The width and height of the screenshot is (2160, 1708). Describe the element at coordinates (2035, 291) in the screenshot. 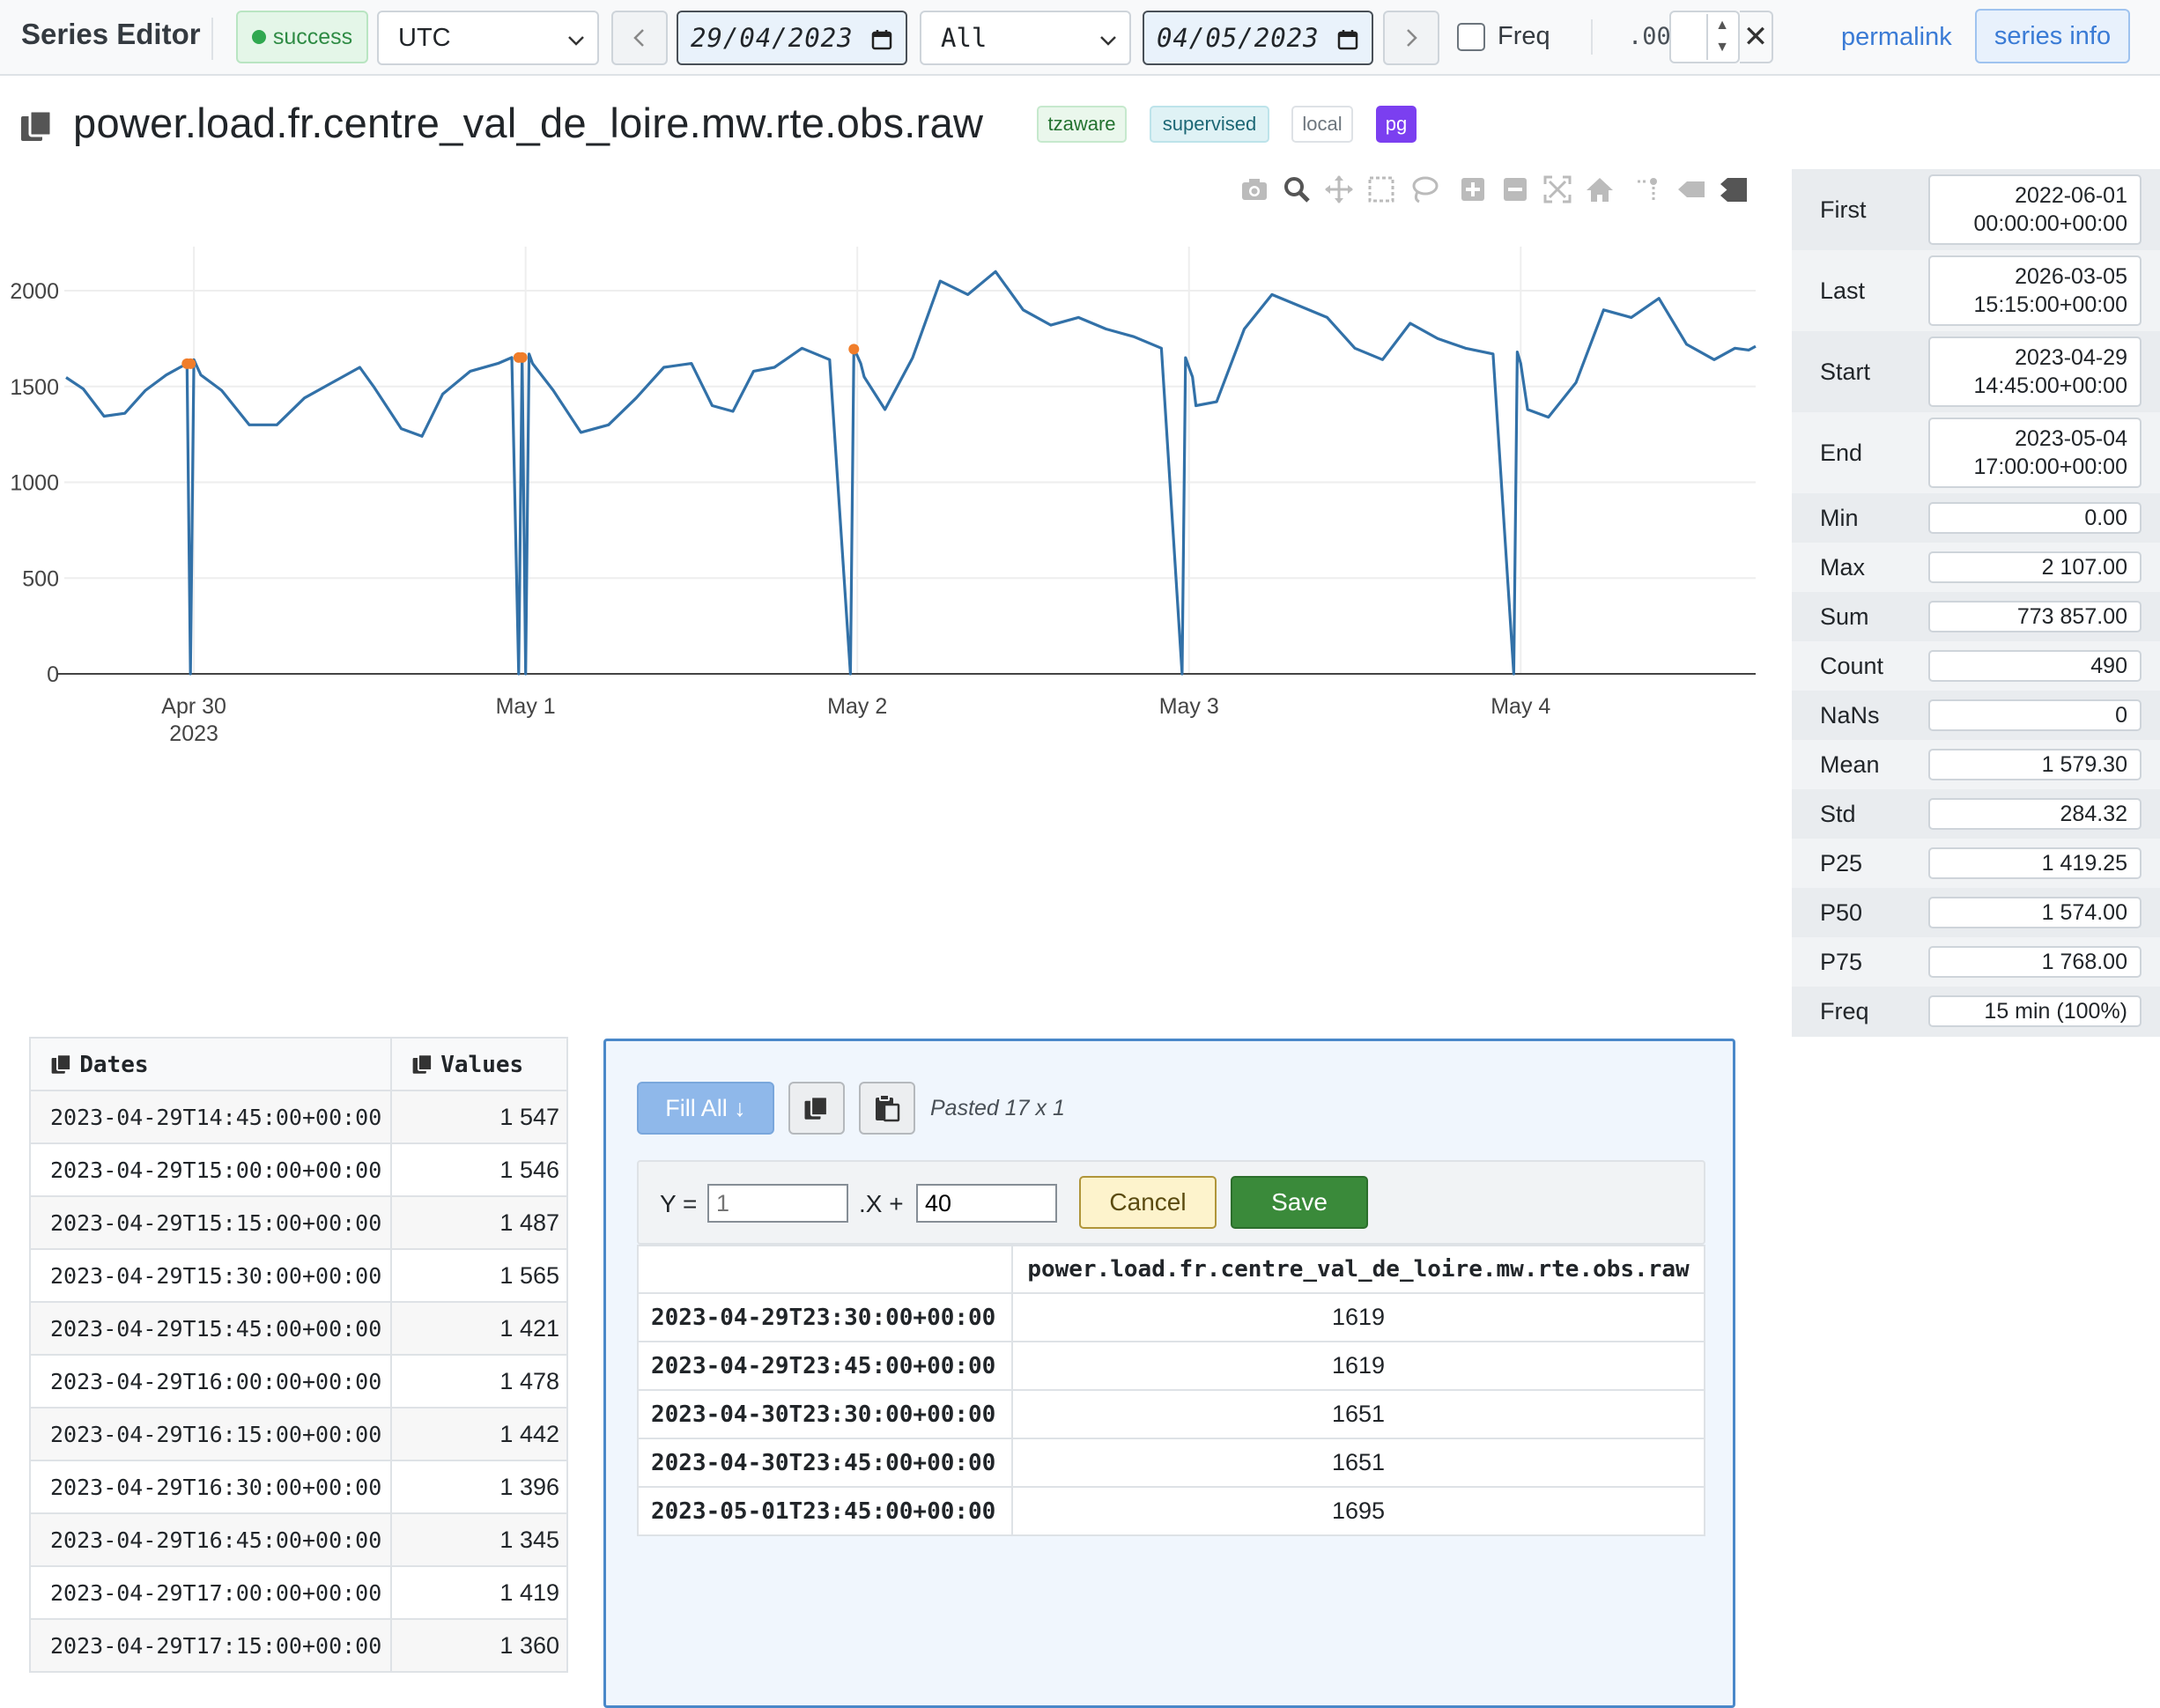

I see `stat-value: 2026-03-05 15:15:00+00:00` at that location.